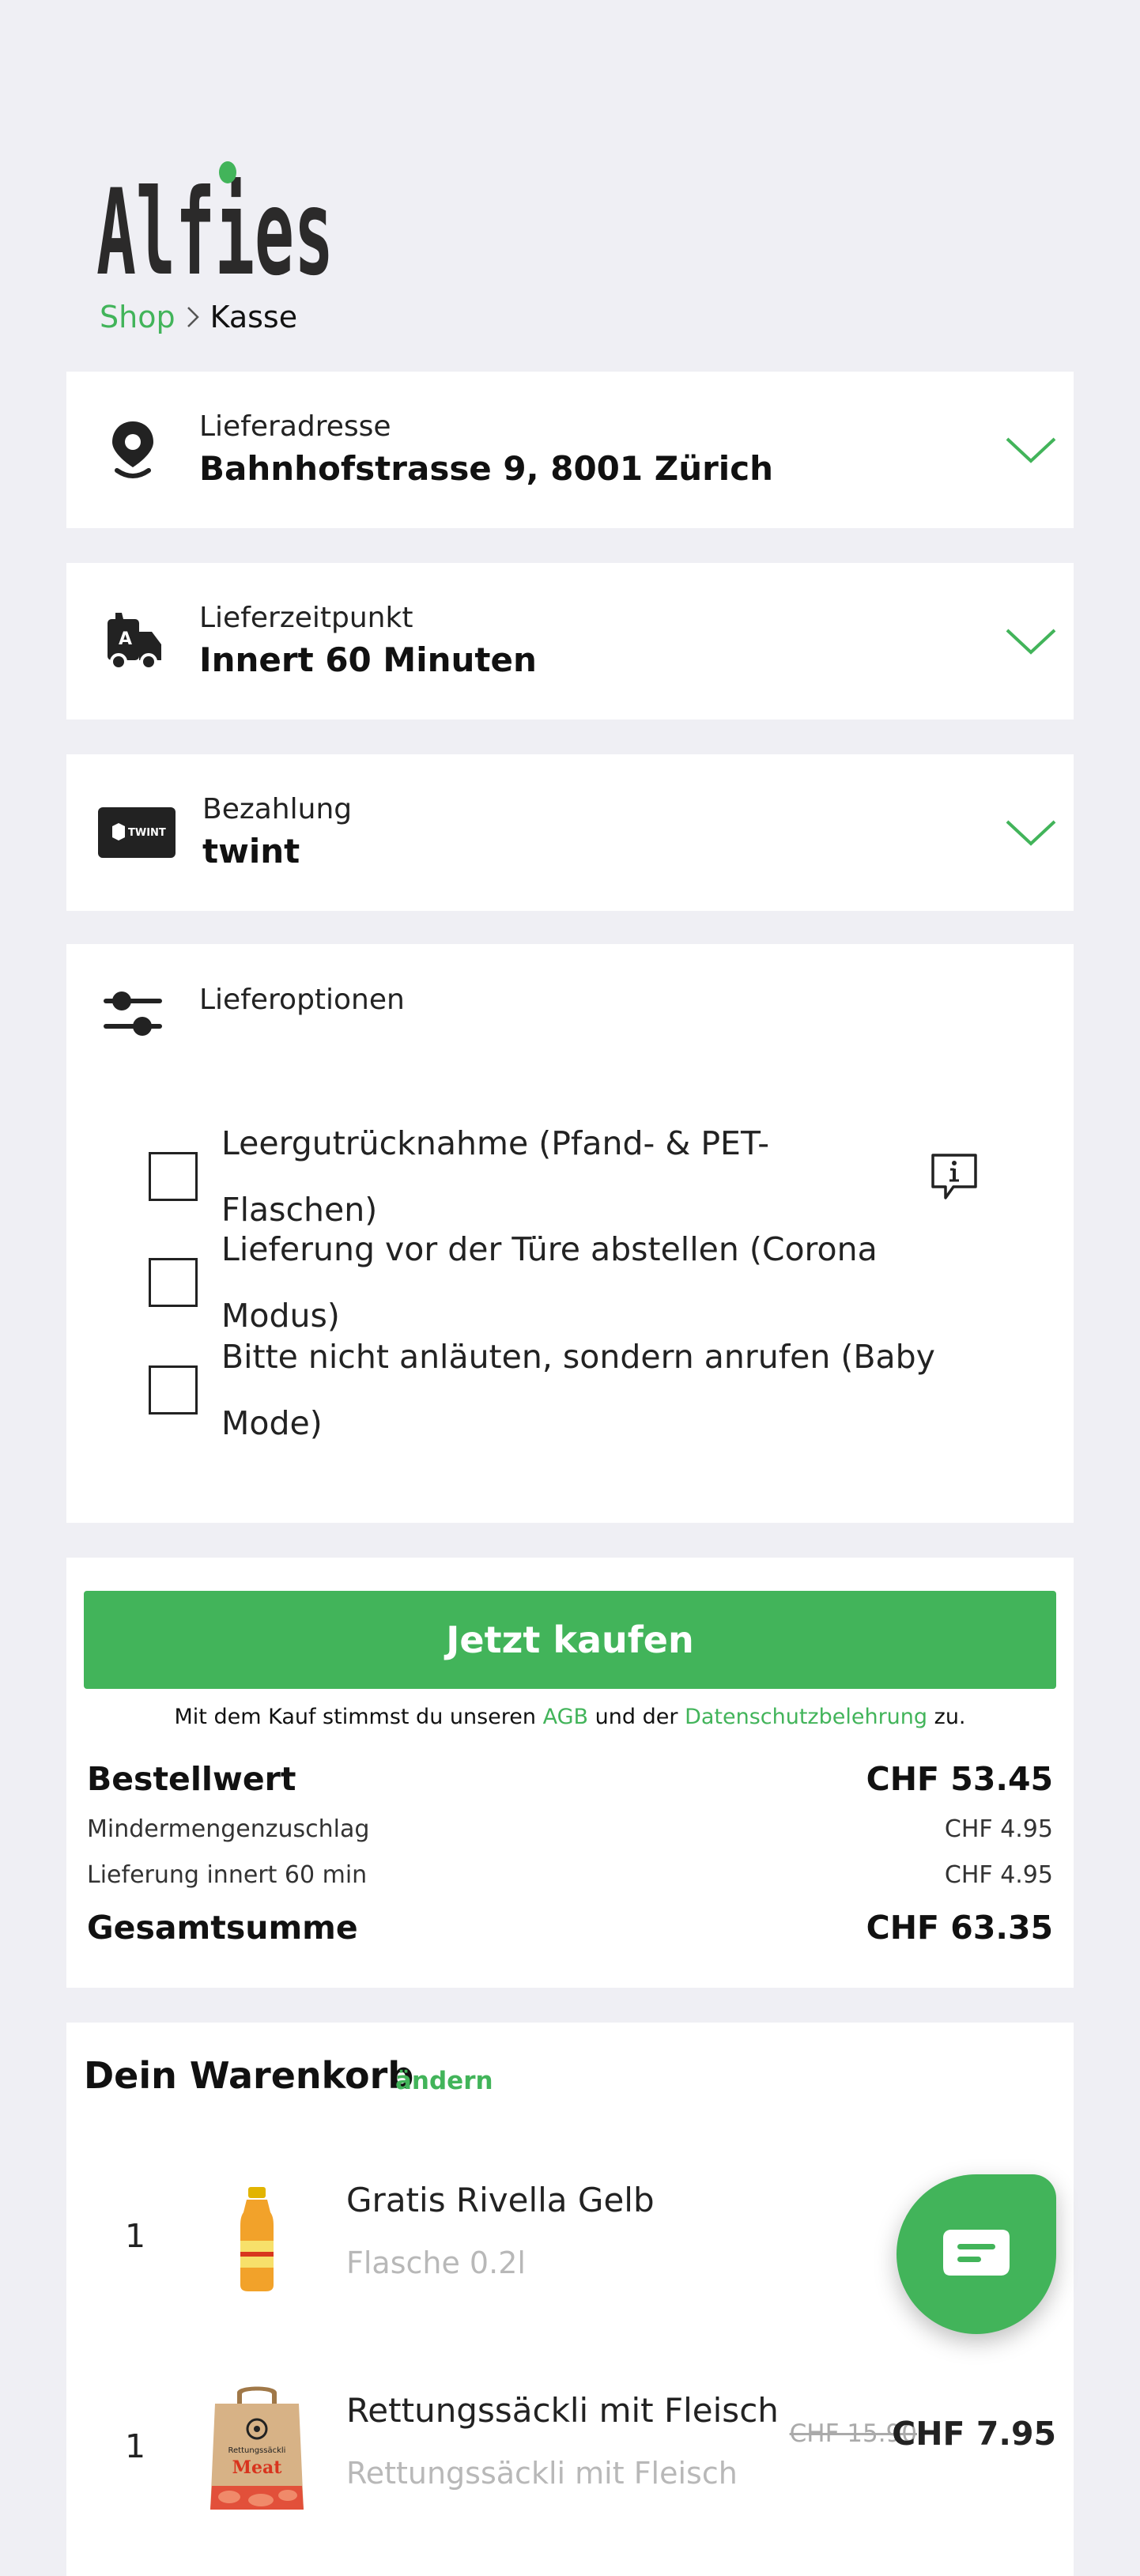  What do you see at coordinates (277, 809) in the screenshot?
I see `payment-label: Bezahlung` at bounding box center [277, 809].